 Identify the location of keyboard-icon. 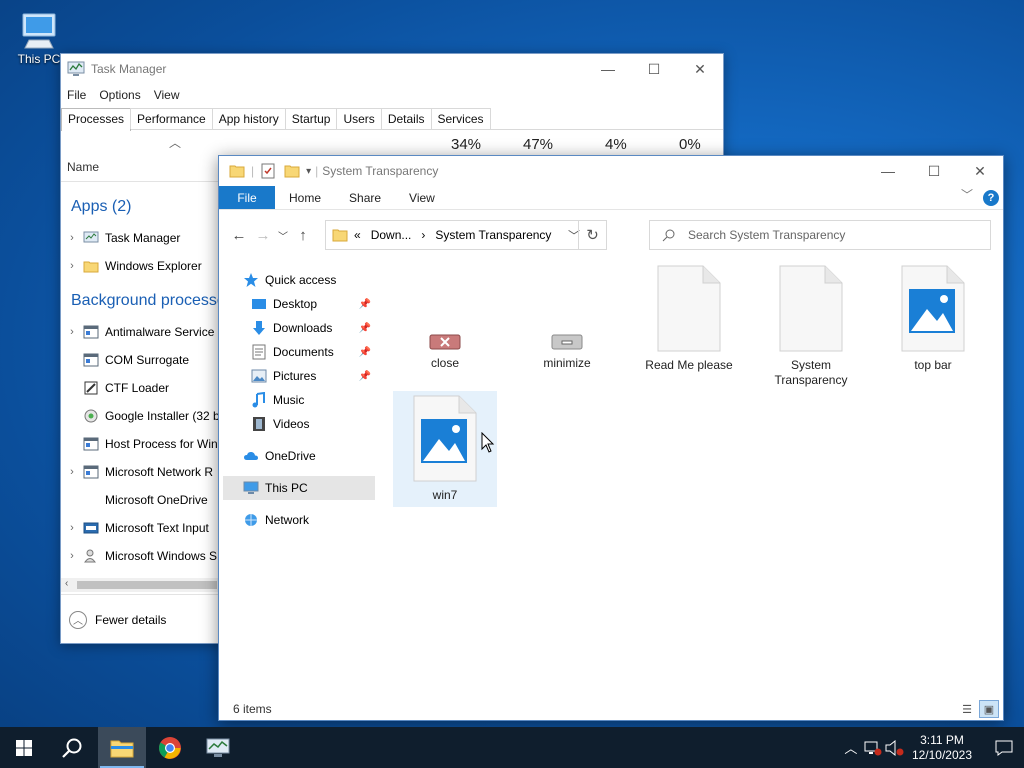
(91, 528).